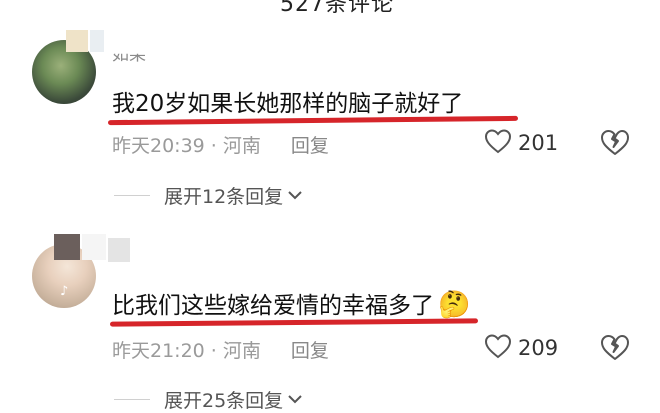 The height and width of the screenshot is (413, 660). Describe the element at coordinates (220, 144) in the screenshot. I see `comment-meta: 昨天20:39 · 河南 回复` at that location.